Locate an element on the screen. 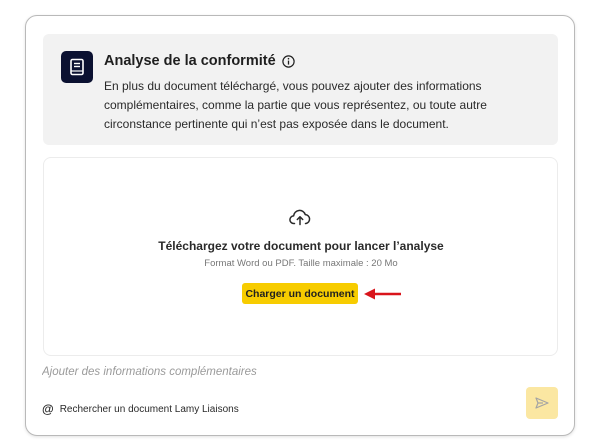 The height and width of the screenshot is (447, 598). search-lamy-document-link: @ Rechercher un document Lamy Liaisons is located at coordinates (140, 409).